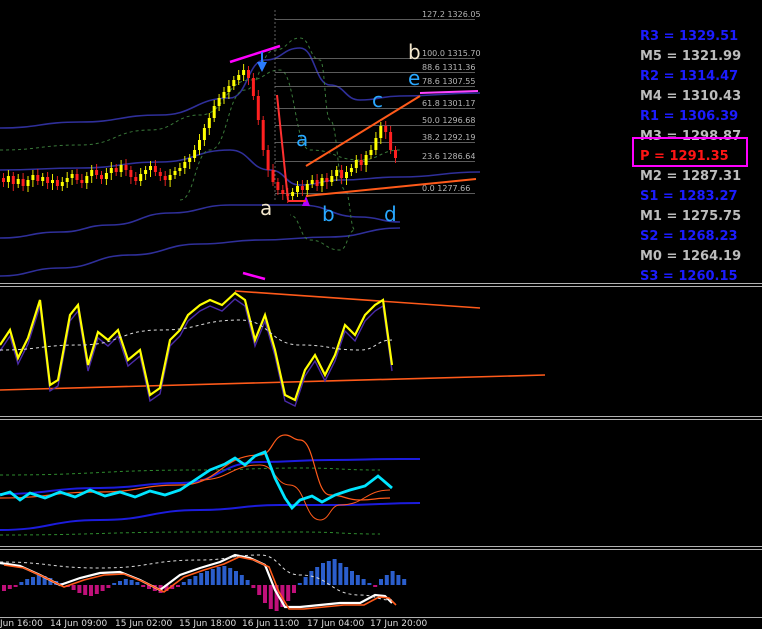 This screenshot has width=762, height=629. Describe the element at coordinates (451, 53) in the screenshot. I see `fib-level-label: 100.0 1315.70` at that location.